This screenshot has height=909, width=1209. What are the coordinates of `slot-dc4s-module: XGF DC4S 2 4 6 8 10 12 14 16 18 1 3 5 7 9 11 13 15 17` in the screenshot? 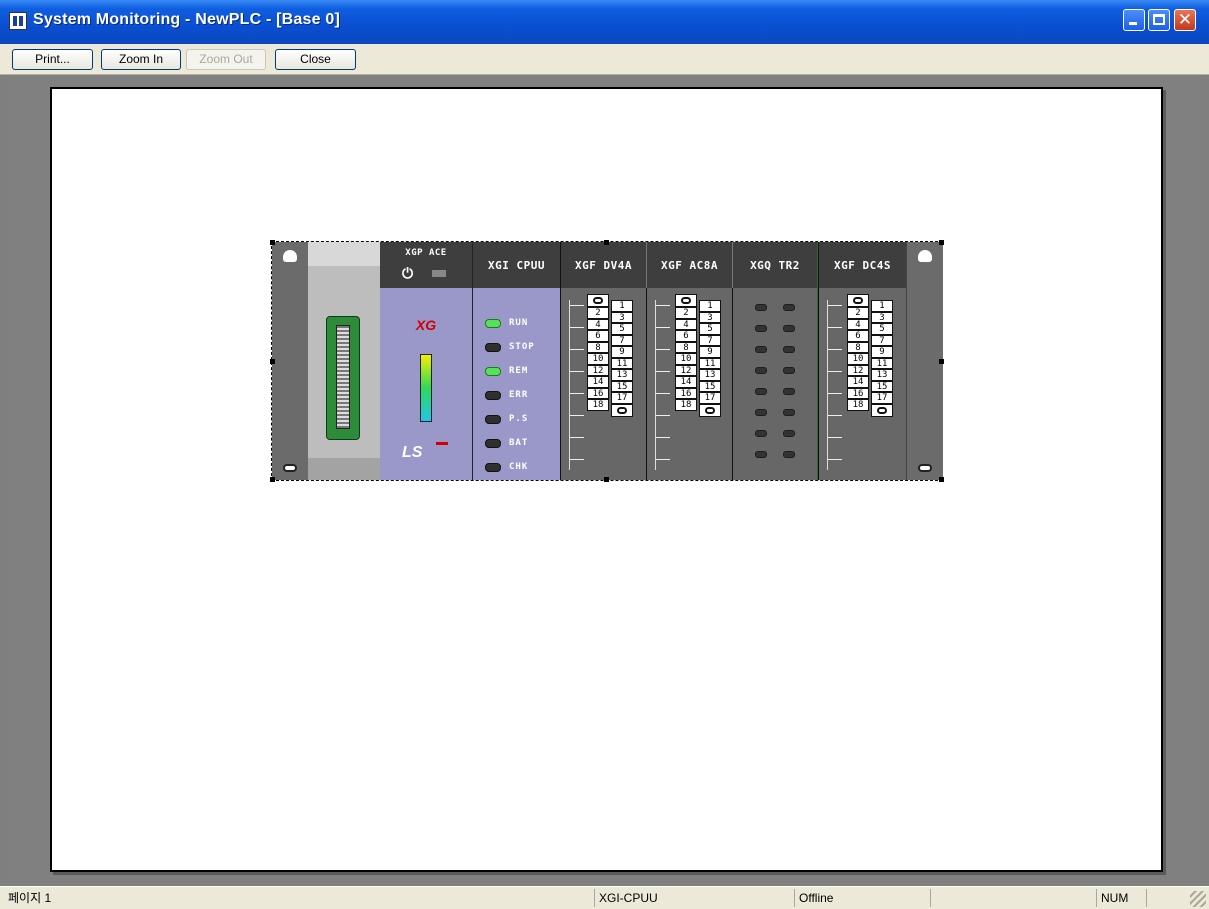 It's located at (862, 361).